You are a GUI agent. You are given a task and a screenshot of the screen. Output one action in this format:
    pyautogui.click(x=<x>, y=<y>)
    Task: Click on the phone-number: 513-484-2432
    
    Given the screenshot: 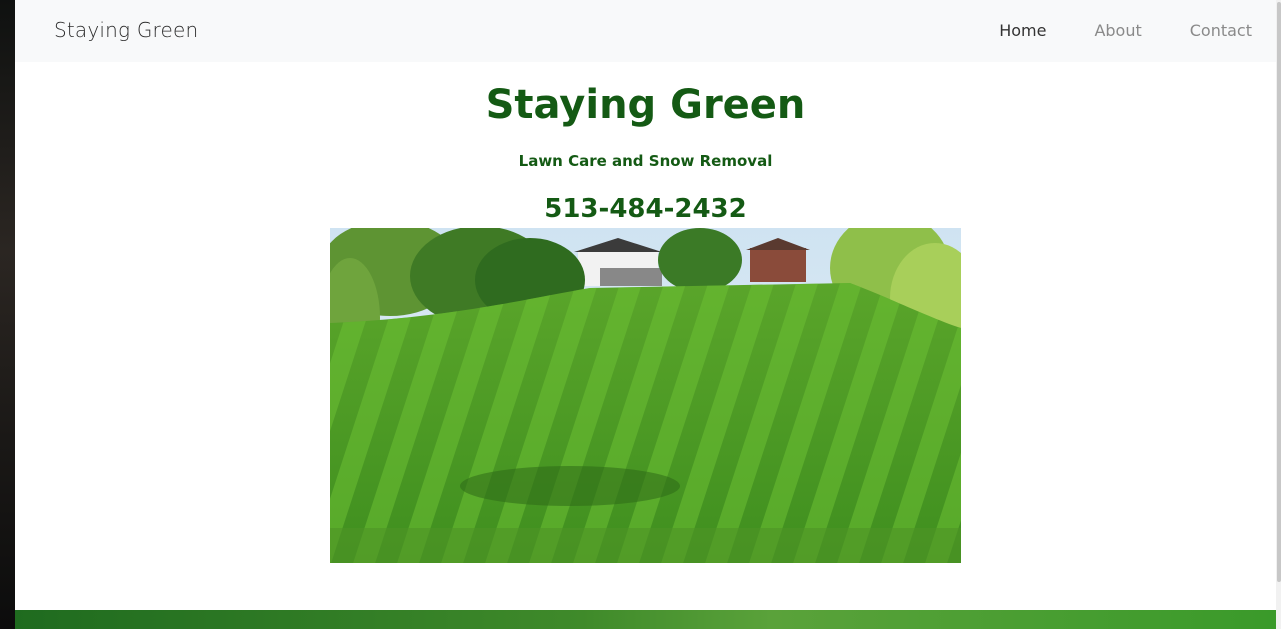 What is the action you would take?
    pyautogui.click(x=645, y=209)
    